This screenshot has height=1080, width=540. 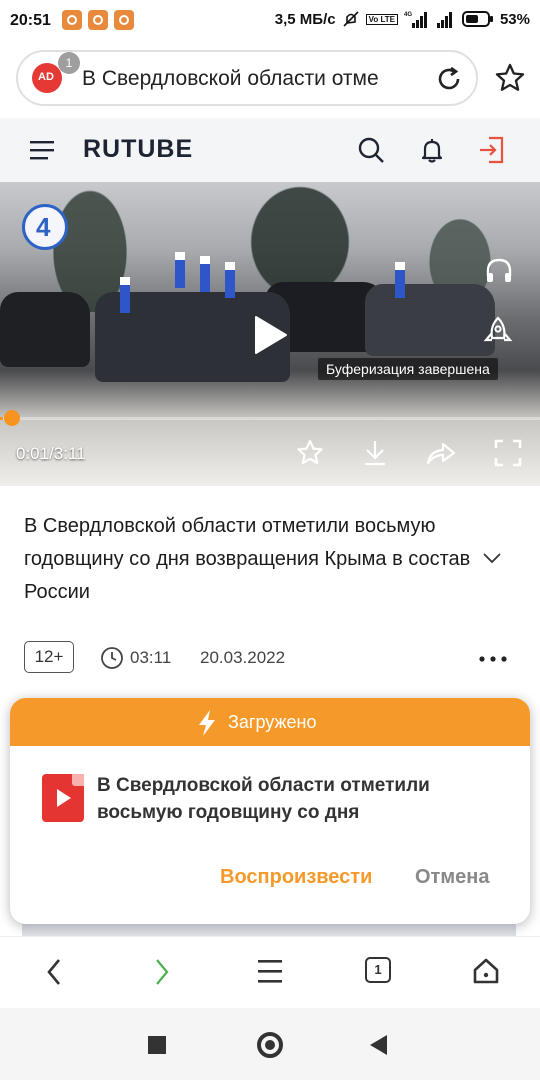 I want to click on address-bar: 1 В Свердловской области отме, so click(x=247, y=78).